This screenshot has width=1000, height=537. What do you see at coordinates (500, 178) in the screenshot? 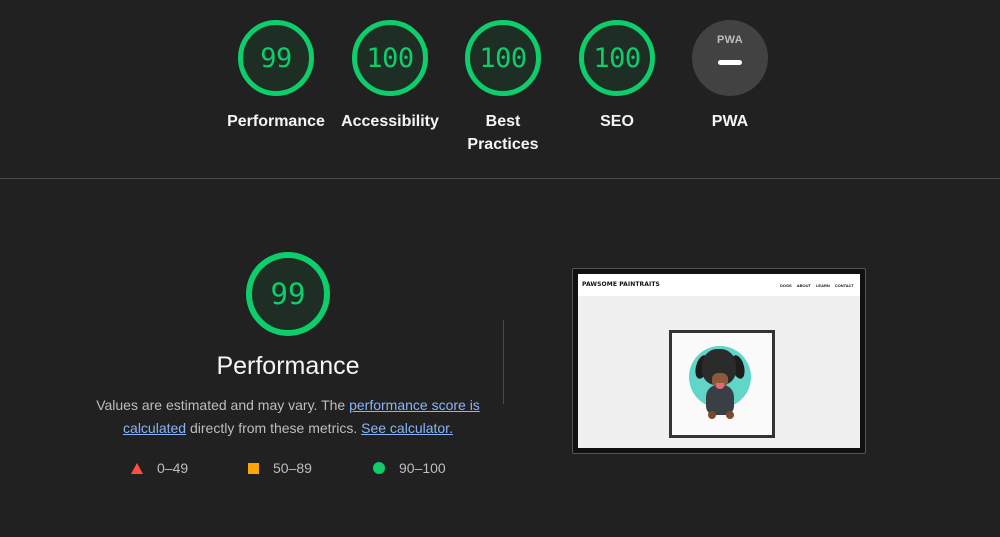
I see `section-divider` at bounding box center [500, 178].